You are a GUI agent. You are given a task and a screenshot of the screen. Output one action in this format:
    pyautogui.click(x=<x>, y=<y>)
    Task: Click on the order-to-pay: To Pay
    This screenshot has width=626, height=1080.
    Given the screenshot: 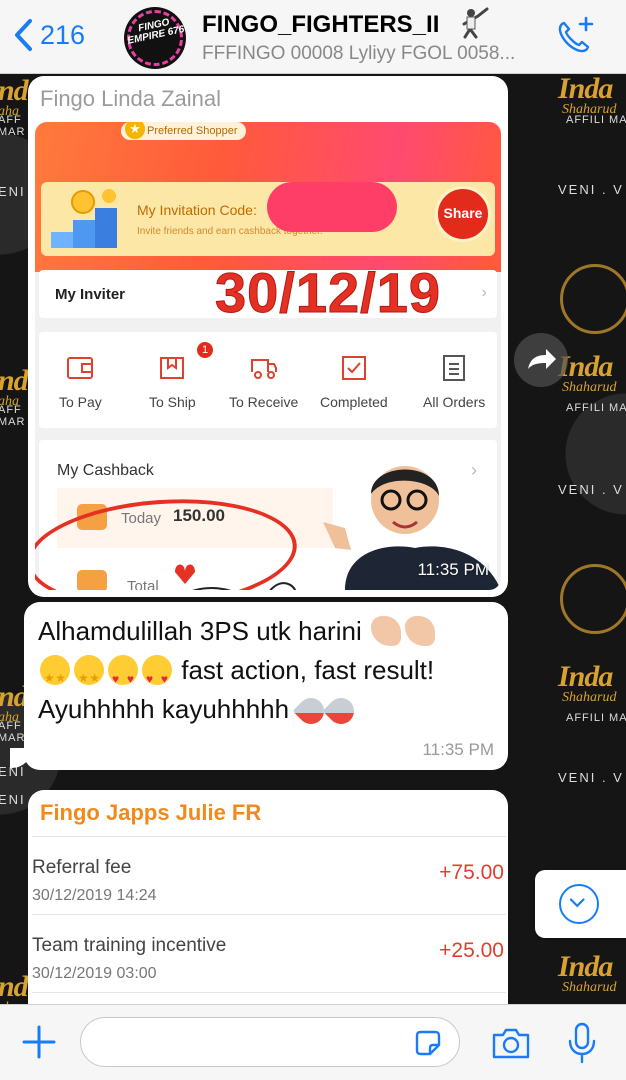 What is the action you would take?
    pyautogui.click(x=80, y=381)
    